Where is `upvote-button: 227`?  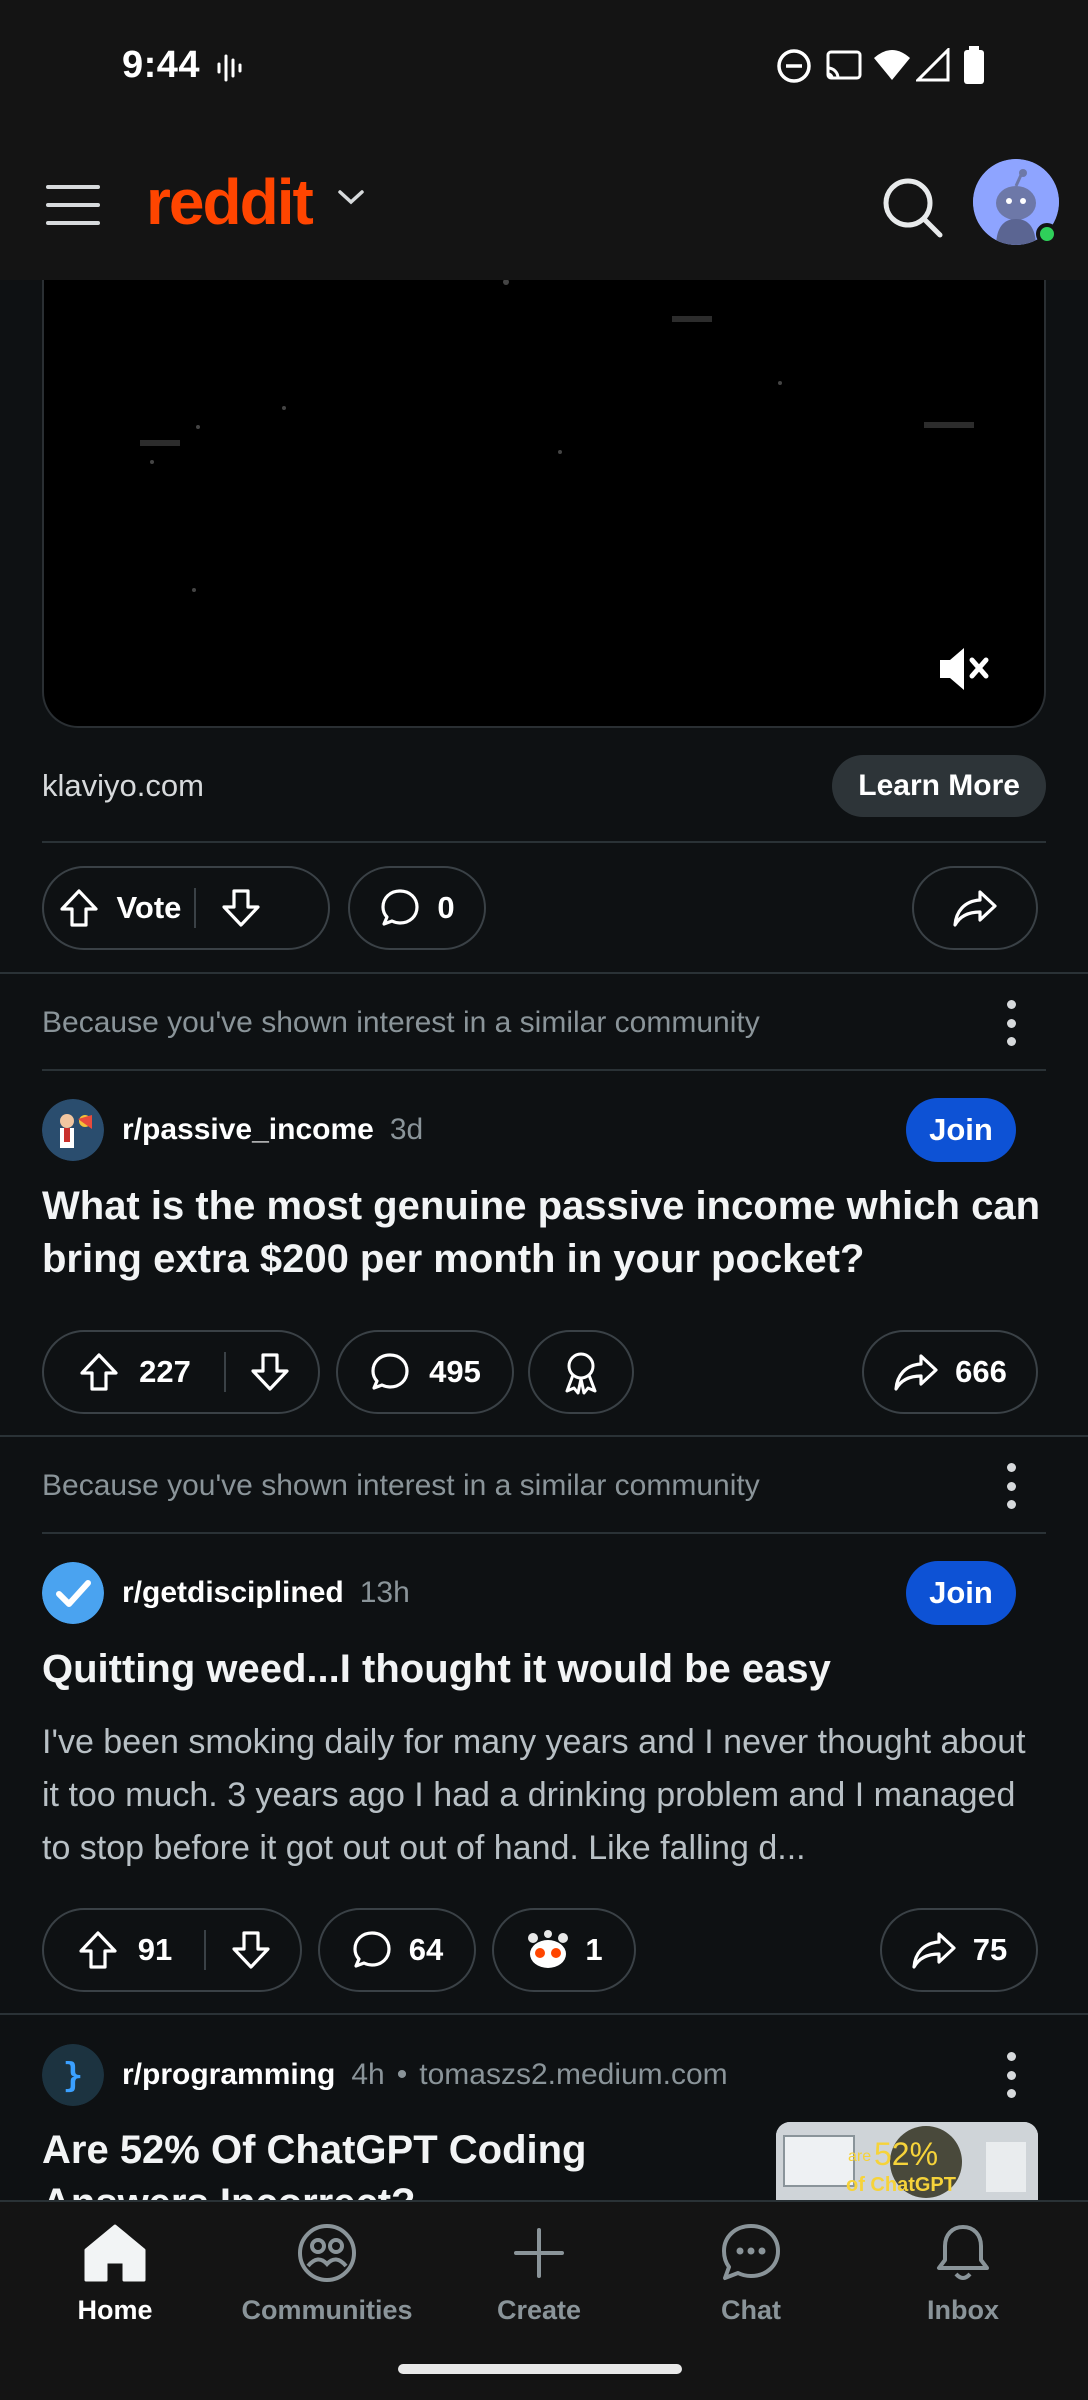
upvote-button: 227 is located at coordinates (134, 1372).